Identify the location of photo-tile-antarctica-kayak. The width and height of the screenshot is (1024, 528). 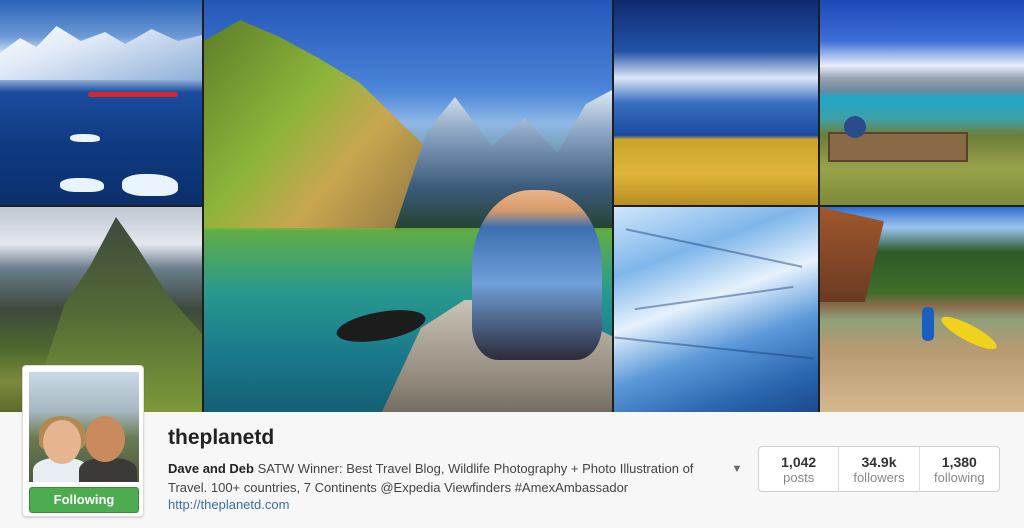
(101, 102).